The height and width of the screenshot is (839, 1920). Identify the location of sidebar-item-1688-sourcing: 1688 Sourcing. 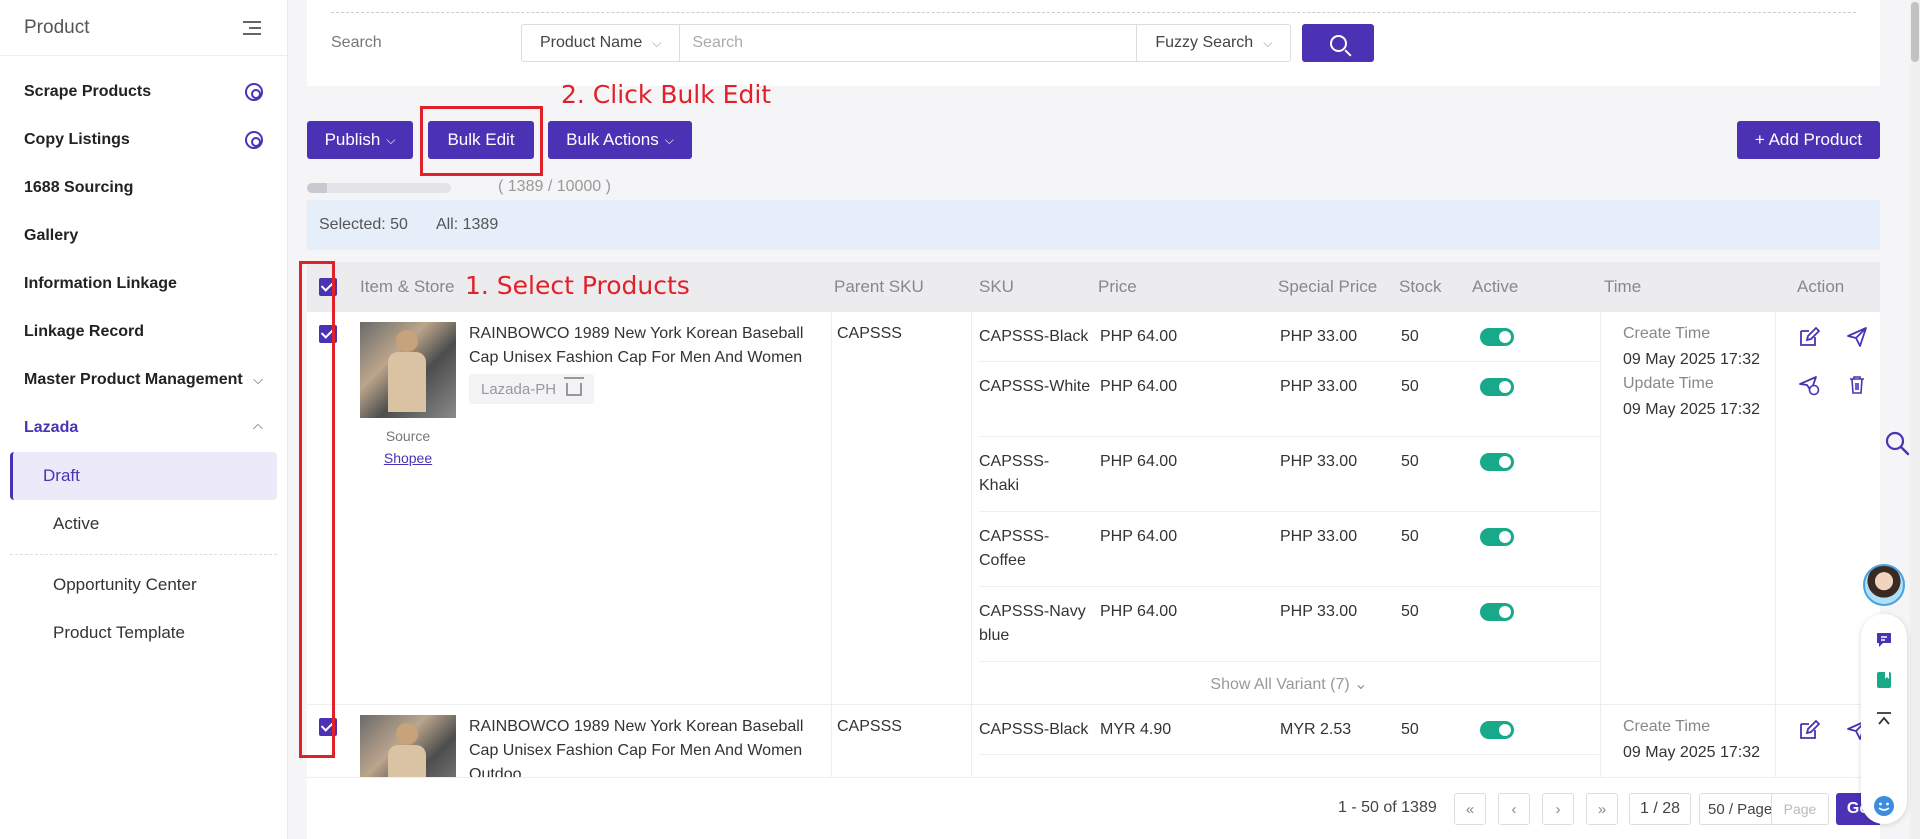
(143, 188).